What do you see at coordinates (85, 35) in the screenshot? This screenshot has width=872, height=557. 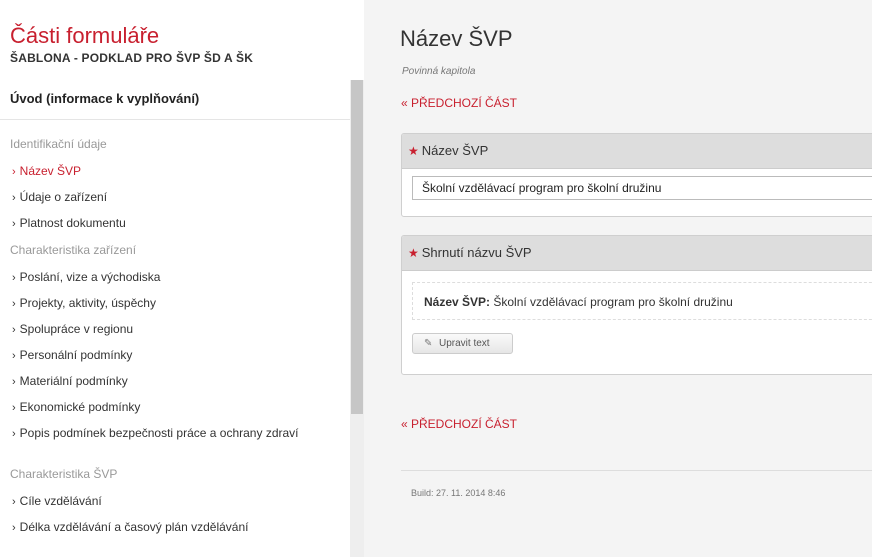 I see `sidebar-title: Části formuláře` at bounding box center [85, 35].